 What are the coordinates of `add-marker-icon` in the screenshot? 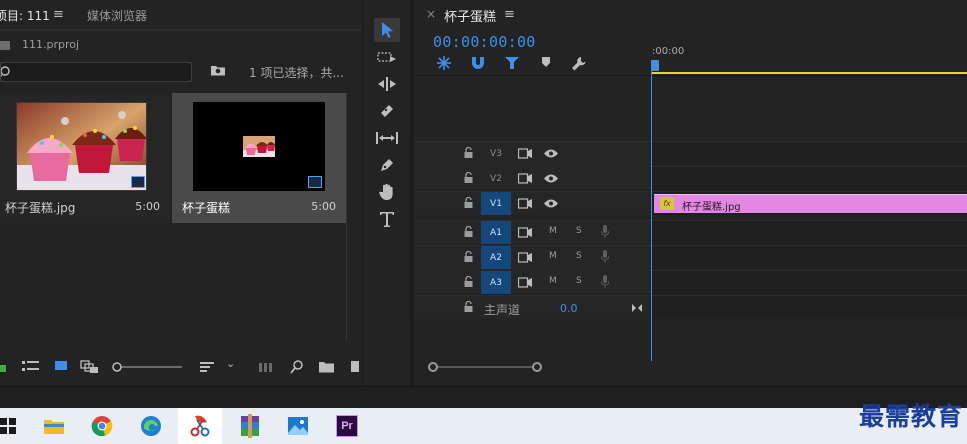 It's located at (546, 62).